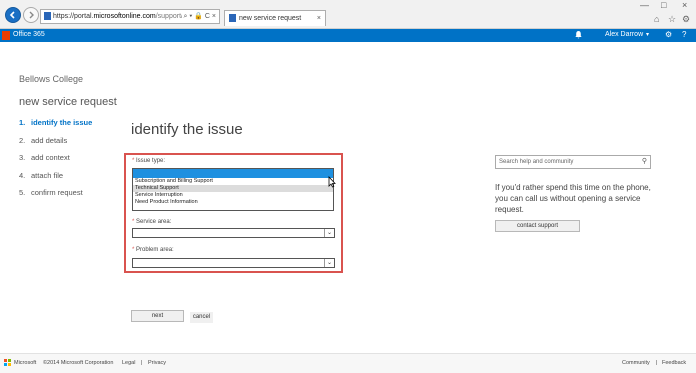  Describe the element at coordinates (51, 192) in the screenshot. I see `step-confirm-request: 5. confirm request` at that location.